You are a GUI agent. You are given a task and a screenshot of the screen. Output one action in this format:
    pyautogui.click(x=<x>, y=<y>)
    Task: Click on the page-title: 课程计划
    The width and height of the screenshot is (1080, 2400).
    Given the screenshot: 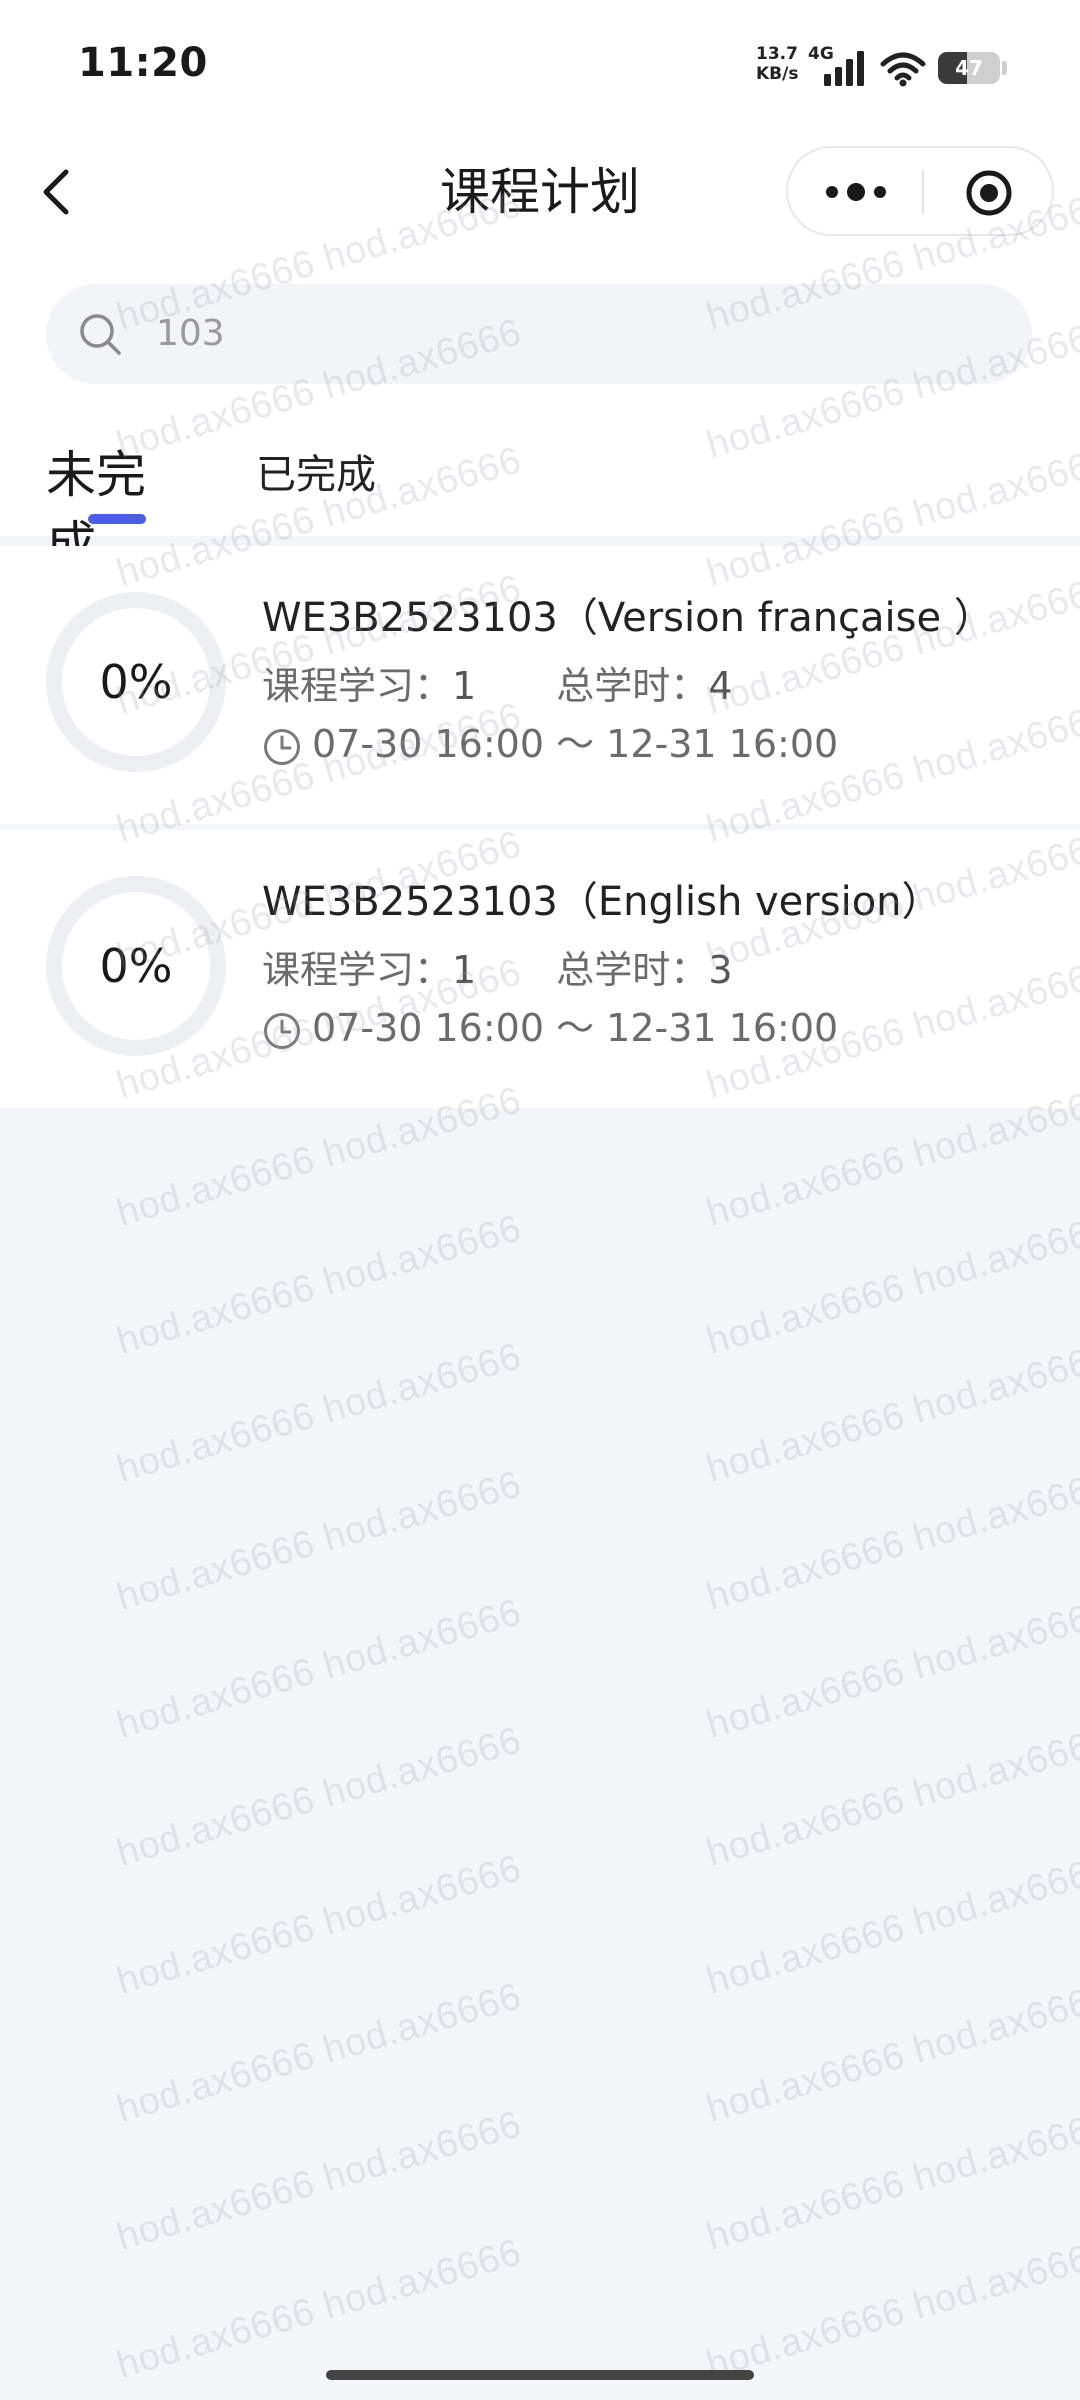 What is the action you would take?
    pyautogui.click(x=540, y=192)
    